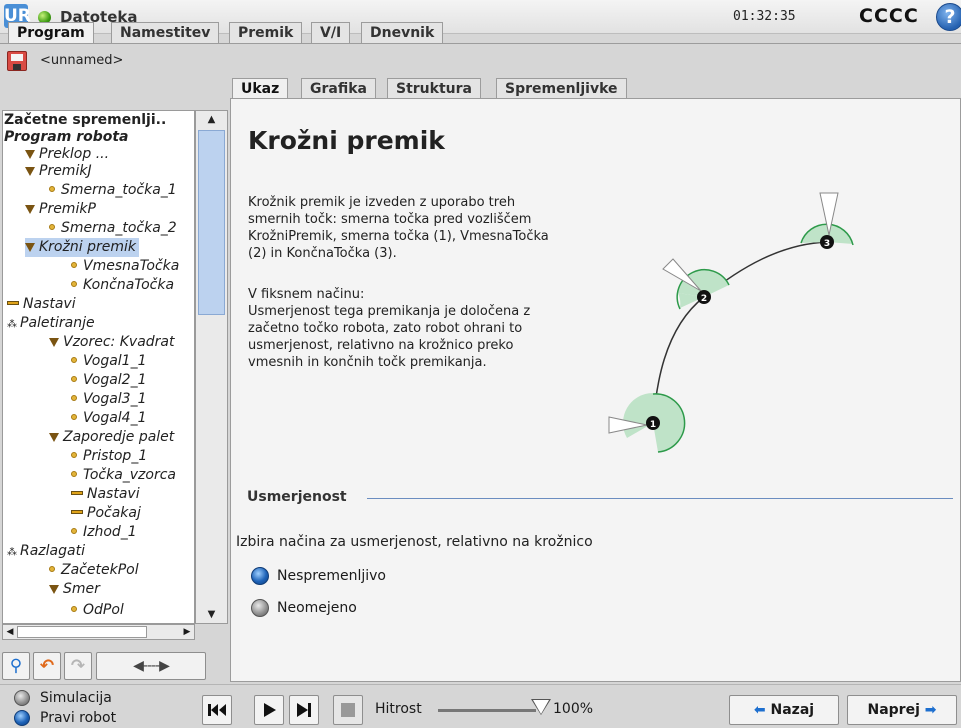  What do you see at coordinates (211, 614) in the screenshot?
I see `scroll-down-icon: ▼` at bounding box center [211, 614].